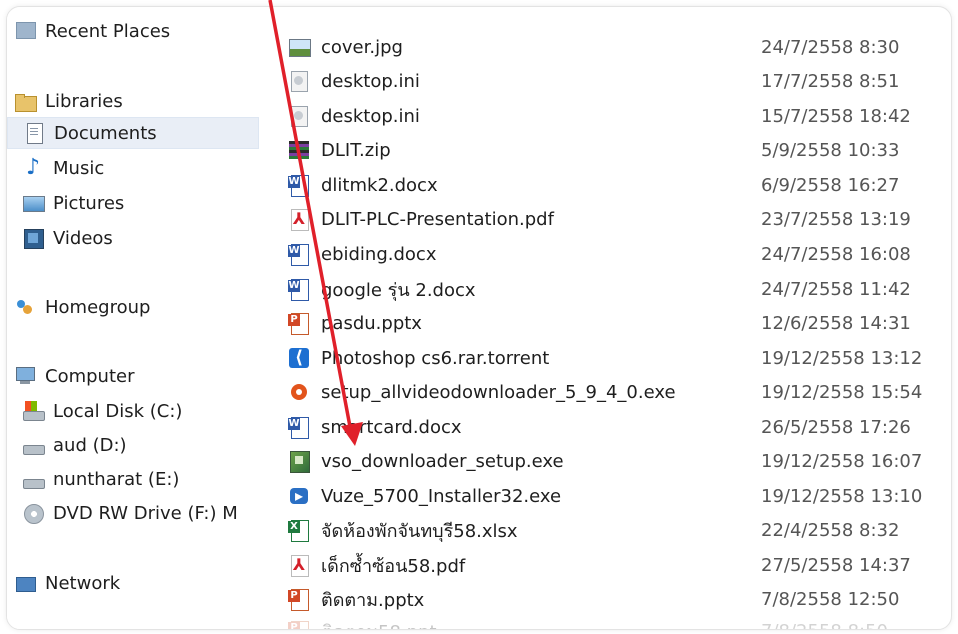 The image size is (958, 634). I want to click on file-row: pasdu.pptx 12/6/2558 14:31, so click(617, 323).